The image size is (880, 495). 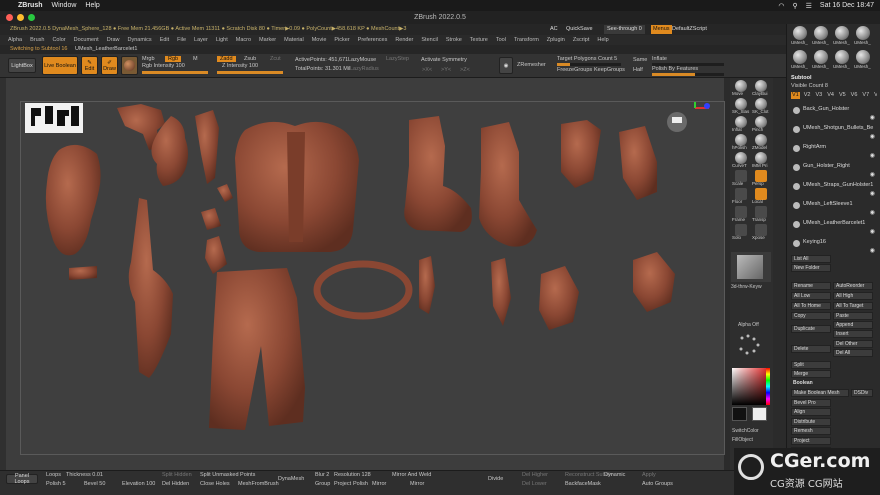 What do you see at coordinates (404, 40) in the screenshot?
I see `menu-item: Render` at bounding box center [404, 40].